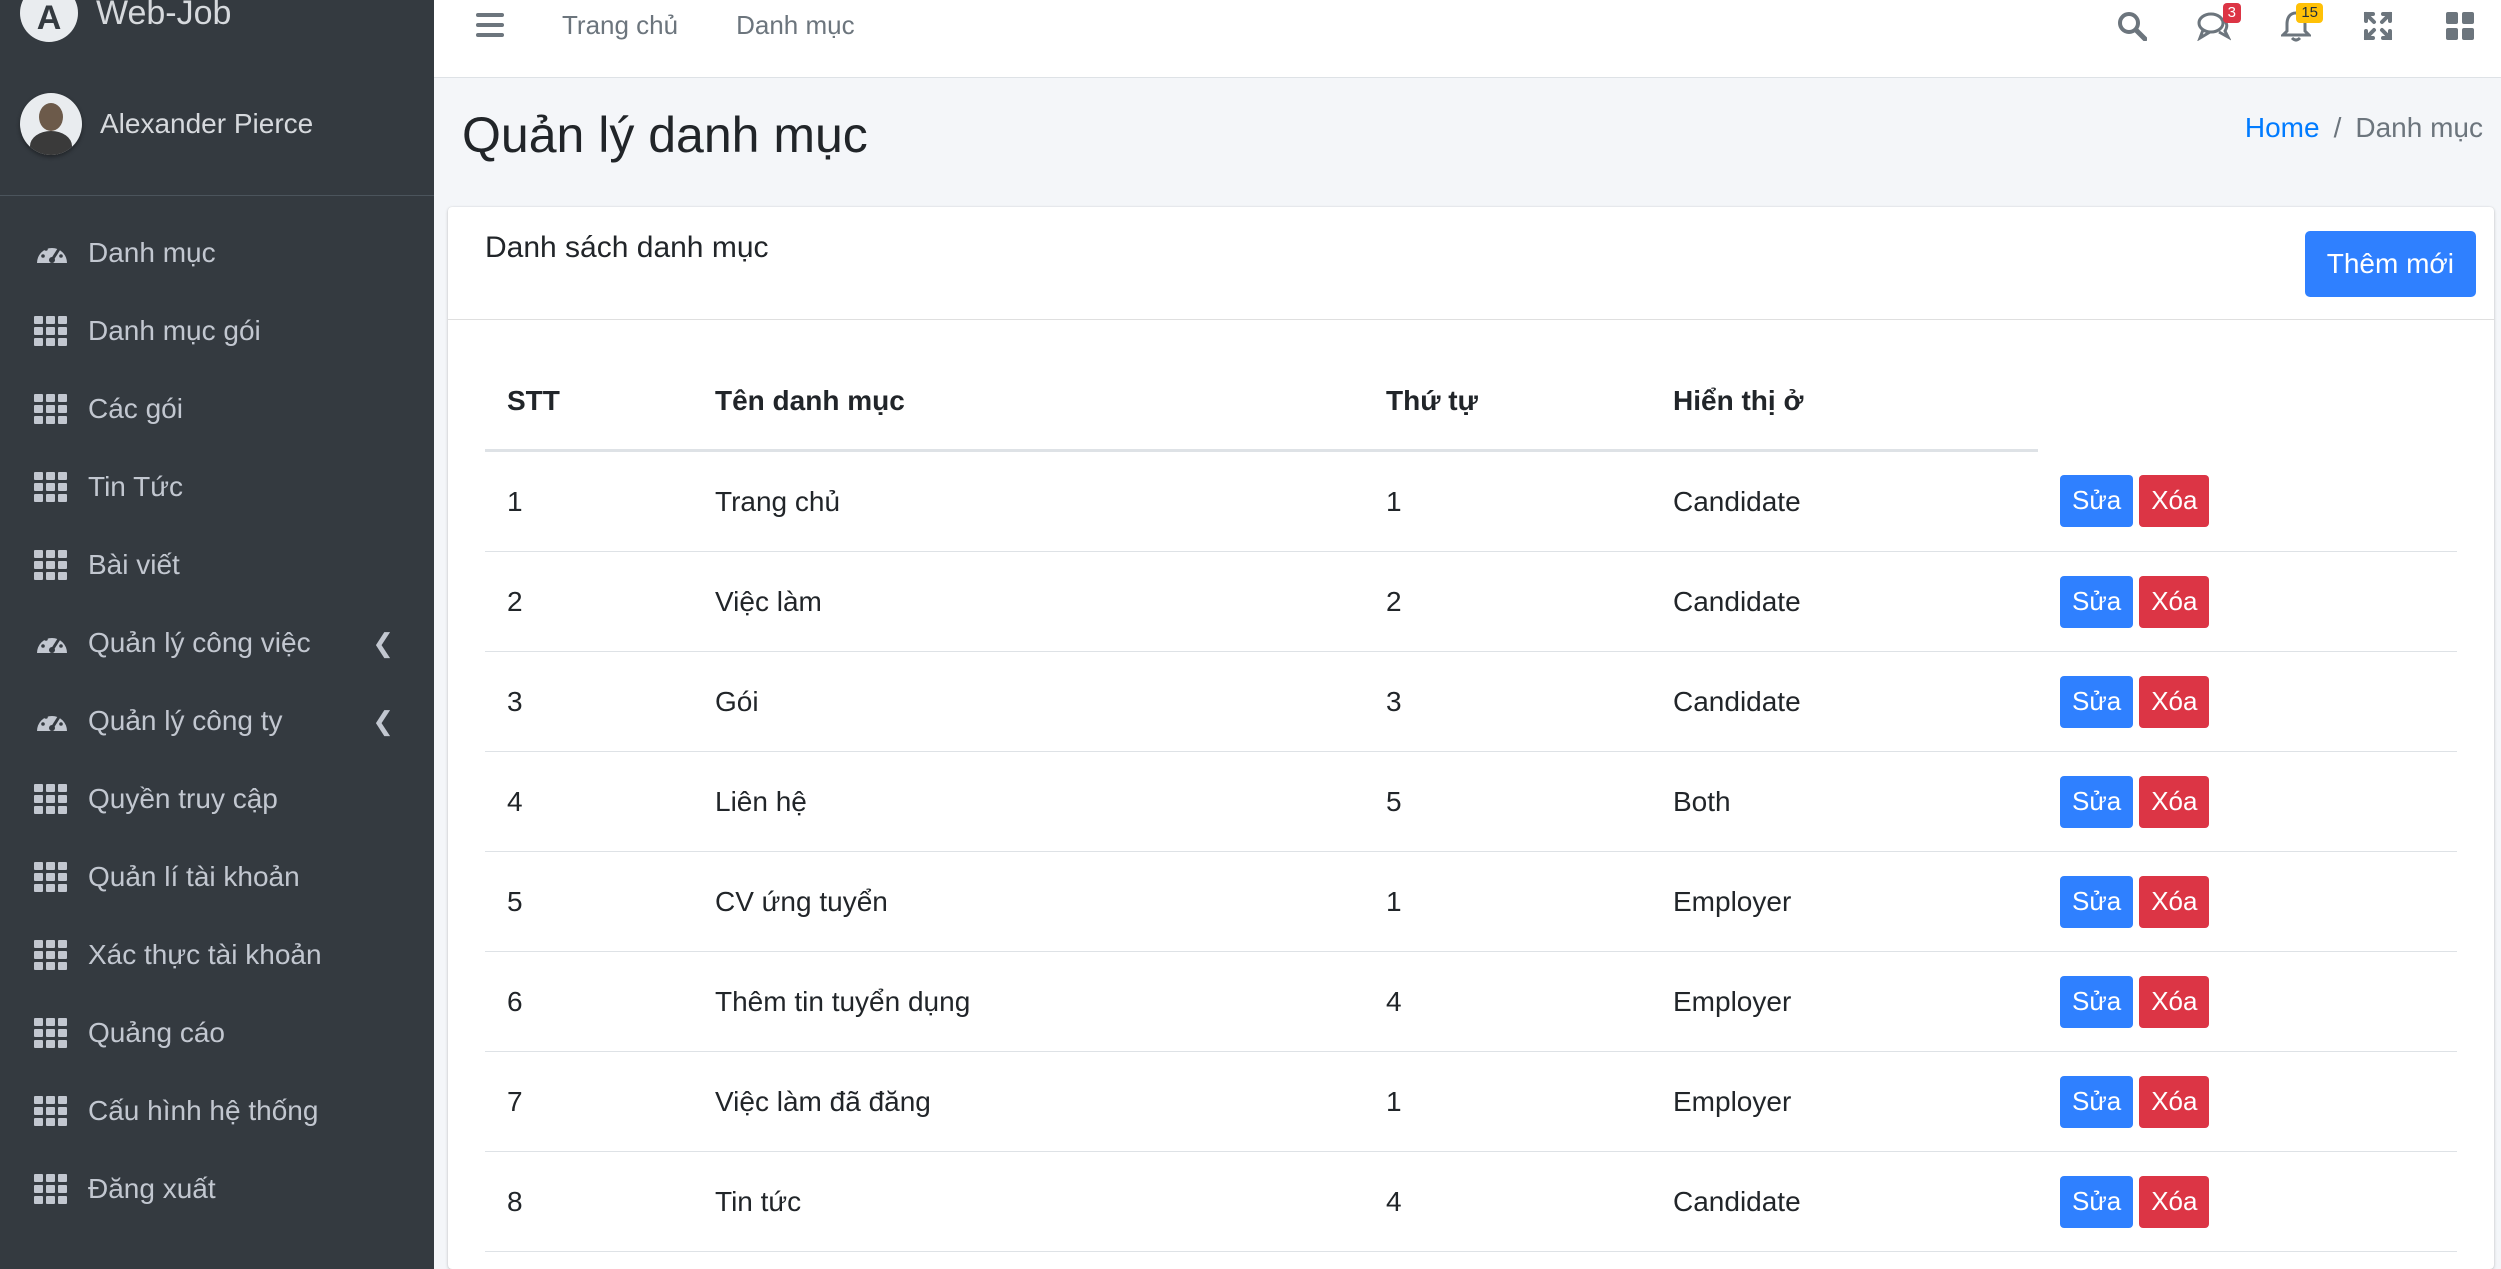 This screenshot has width=2501, height=1269. Describe the element at coordinates (2419, 127) in the screenshot. I see `breadcrumb-current: Danh mục` at that location.